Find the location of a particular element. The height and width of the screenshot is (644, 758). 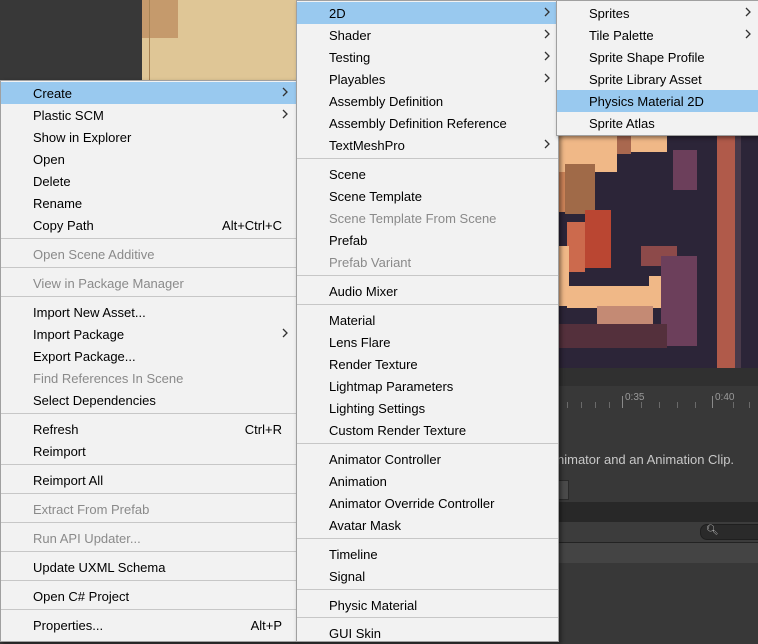

create-item-render-texture: Render Texture is located at coordinates (427, 364).